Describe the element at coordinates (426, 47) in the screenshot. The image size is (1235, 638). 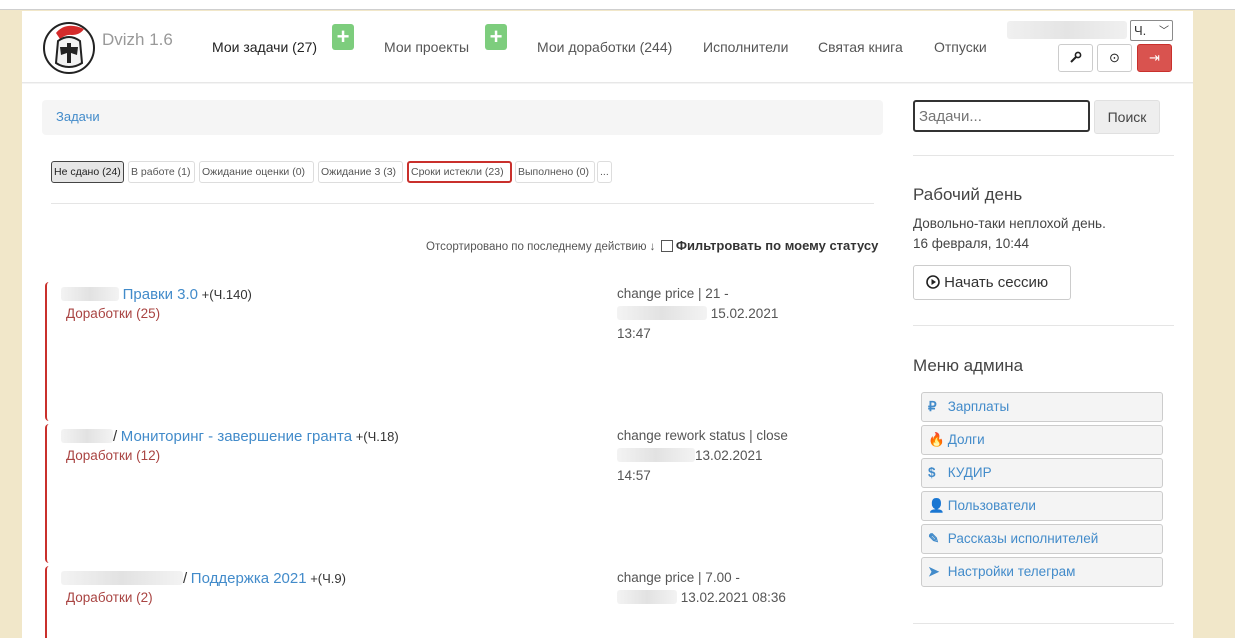
I see `nav-my-projects: Мои проекты` at that location.